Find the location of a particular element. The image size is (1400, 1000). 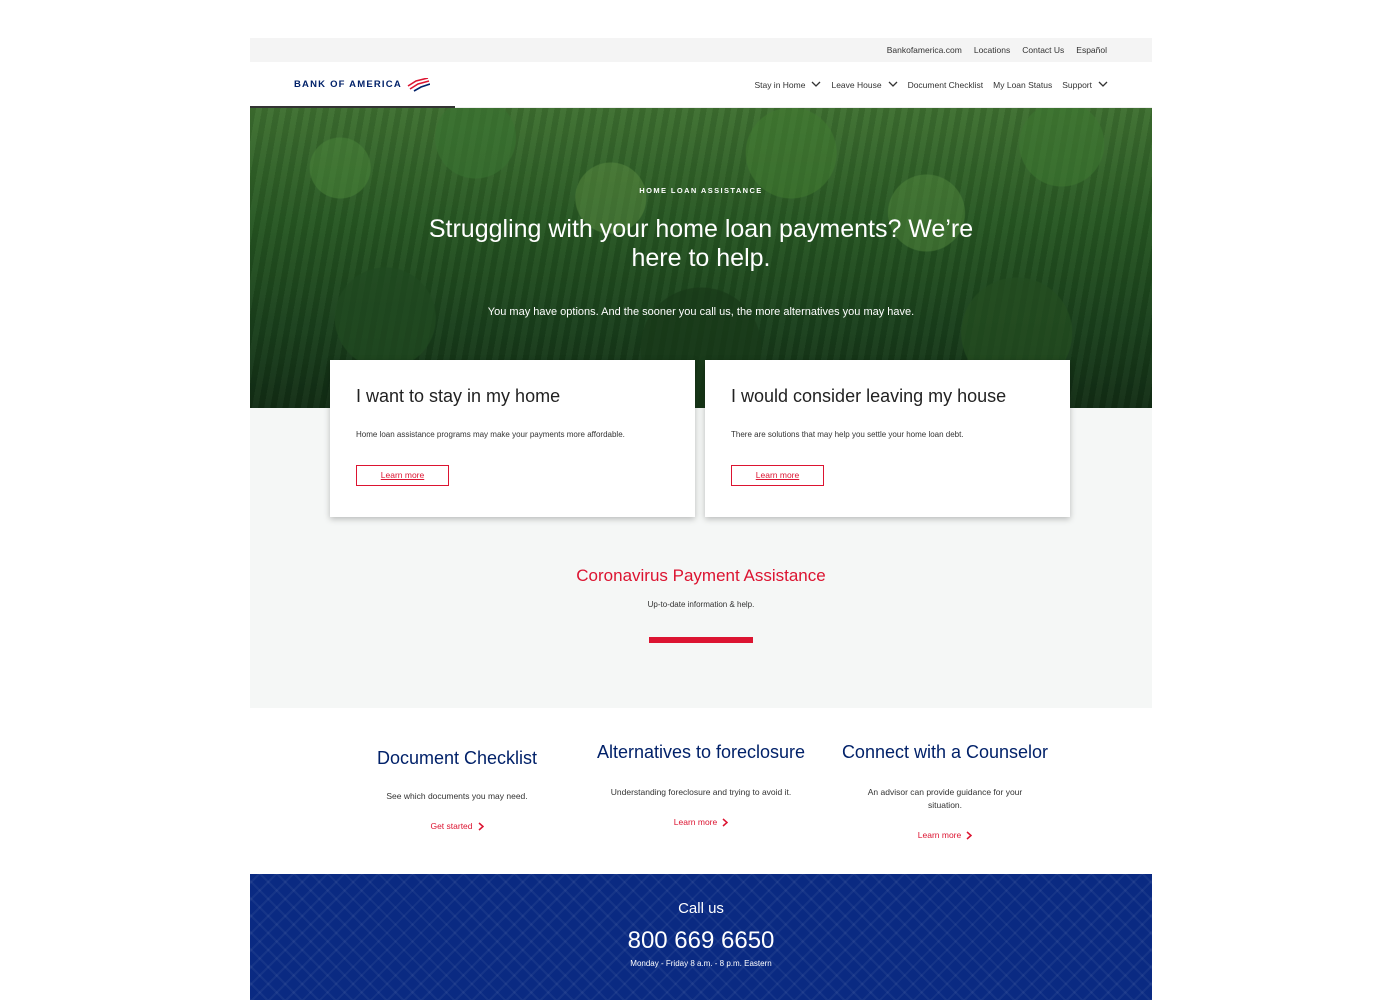

nav-item-label: Support is located at coordinates (1077, 84).